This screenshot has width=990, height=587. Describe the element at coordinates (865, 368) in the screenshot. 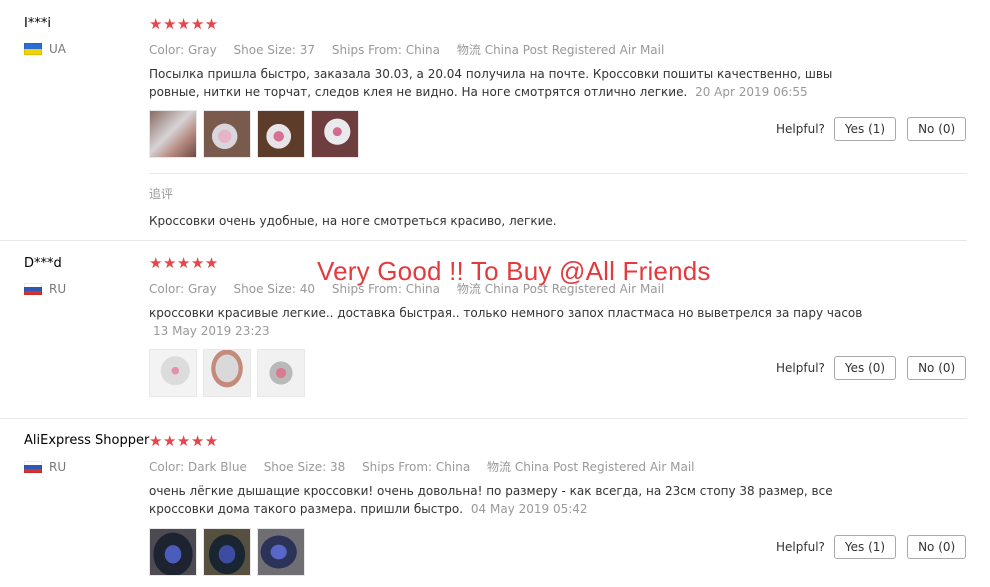

I see `helpful-yes-button: Yes (0)` at that location.